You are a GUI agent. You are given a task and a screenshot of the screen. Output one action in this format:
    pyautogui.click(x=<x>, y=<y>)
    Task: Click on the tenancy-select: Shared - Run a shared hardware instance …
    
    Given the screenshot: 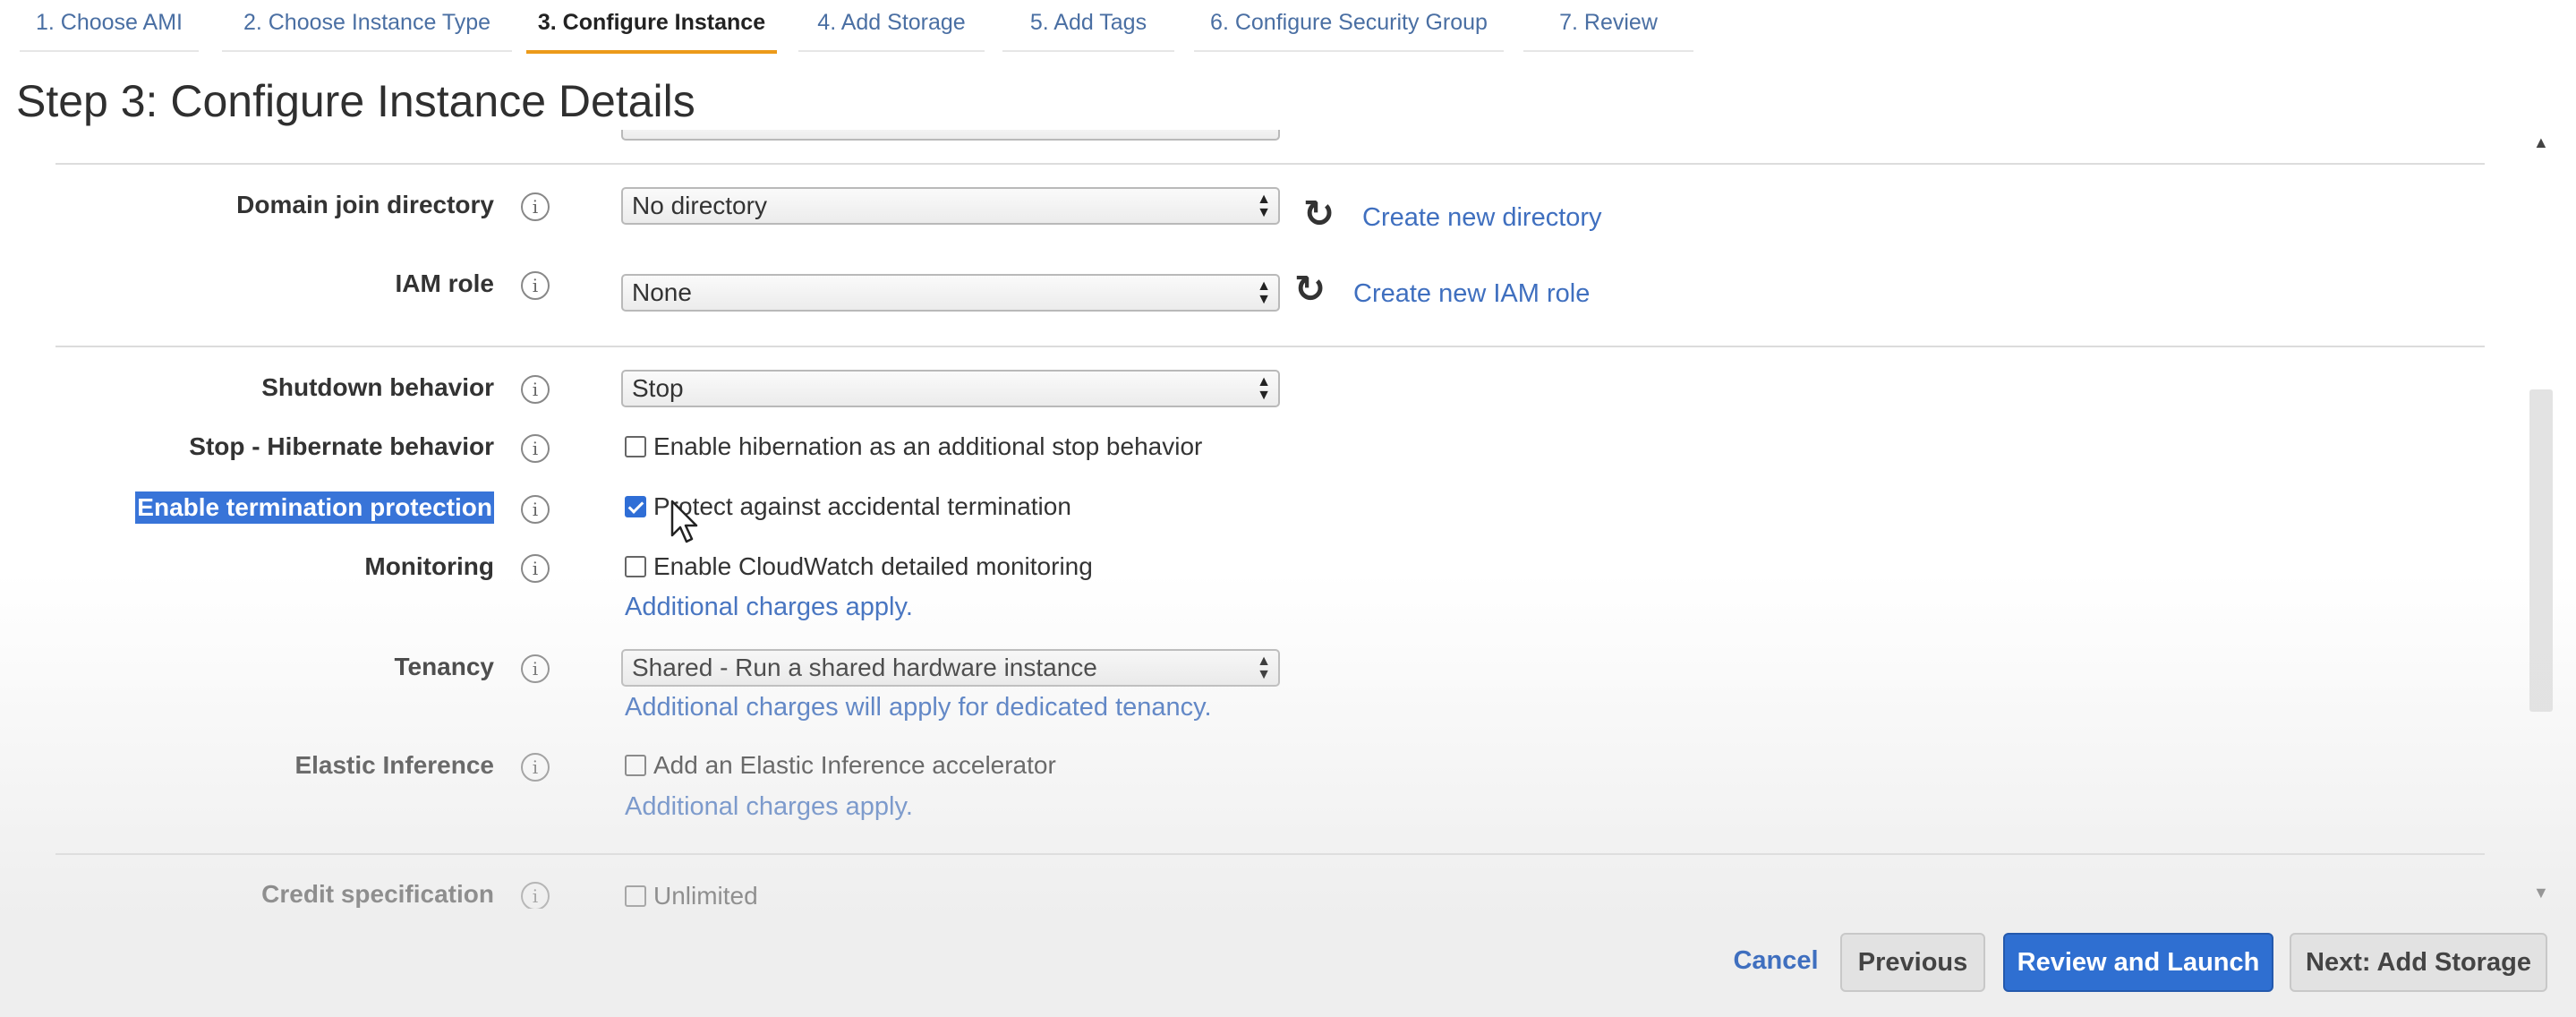 What is the action you would take?
    pyautogui.click(x=950, y=668)
    